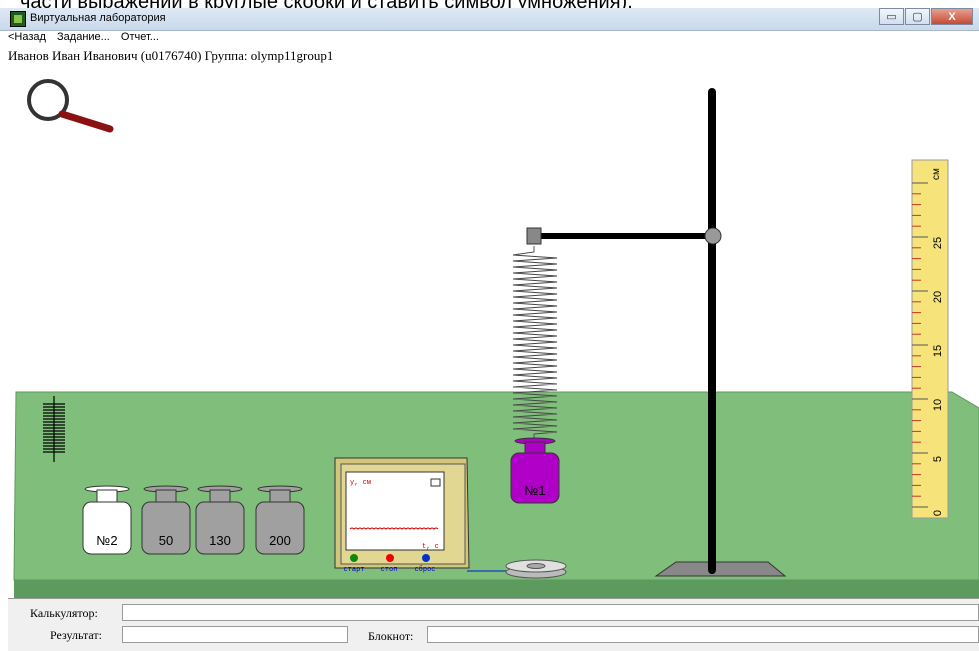 The width and height of the screenshot is (979, 651). What do you see at coordinates (220, 540) in the screenshot?
I see `weight-label: 130` at bounding box center [220, 540].